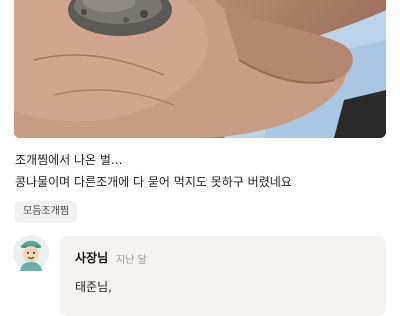 The height and width of the screenshot is (316, 400). I want to click on reply-body: 태준님,, so click(93, 287).